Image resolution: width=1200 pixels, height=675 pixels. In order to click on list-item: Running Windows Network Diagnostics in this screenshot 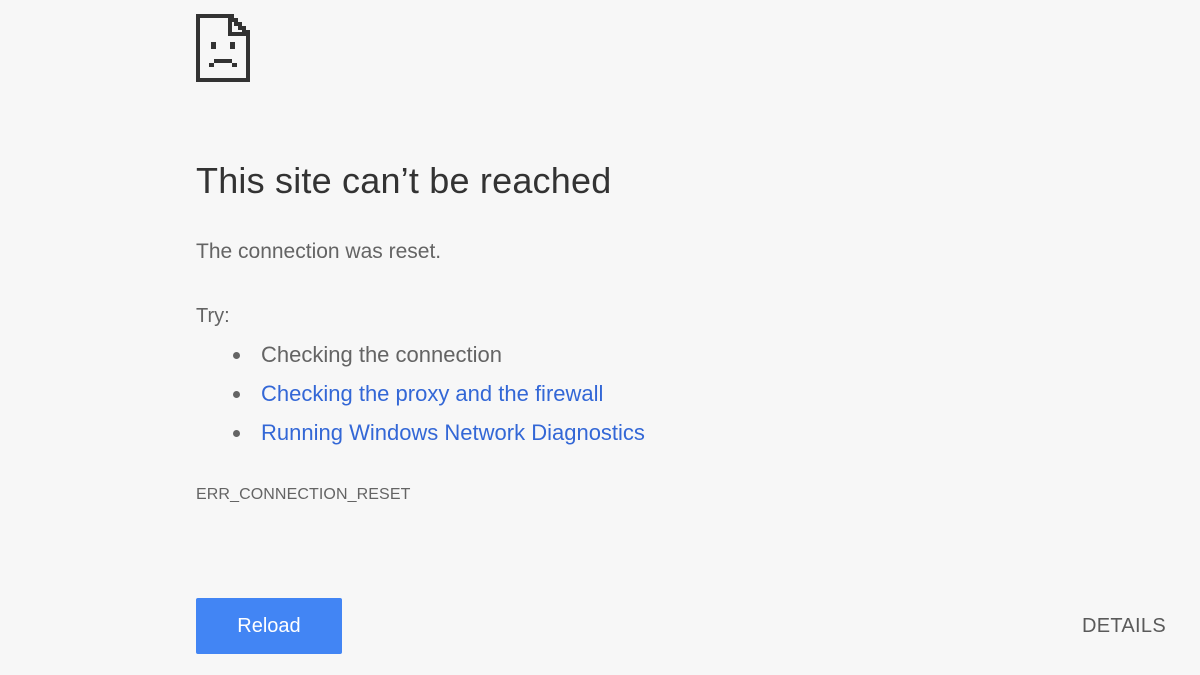, I will do `click(420, 435)`.